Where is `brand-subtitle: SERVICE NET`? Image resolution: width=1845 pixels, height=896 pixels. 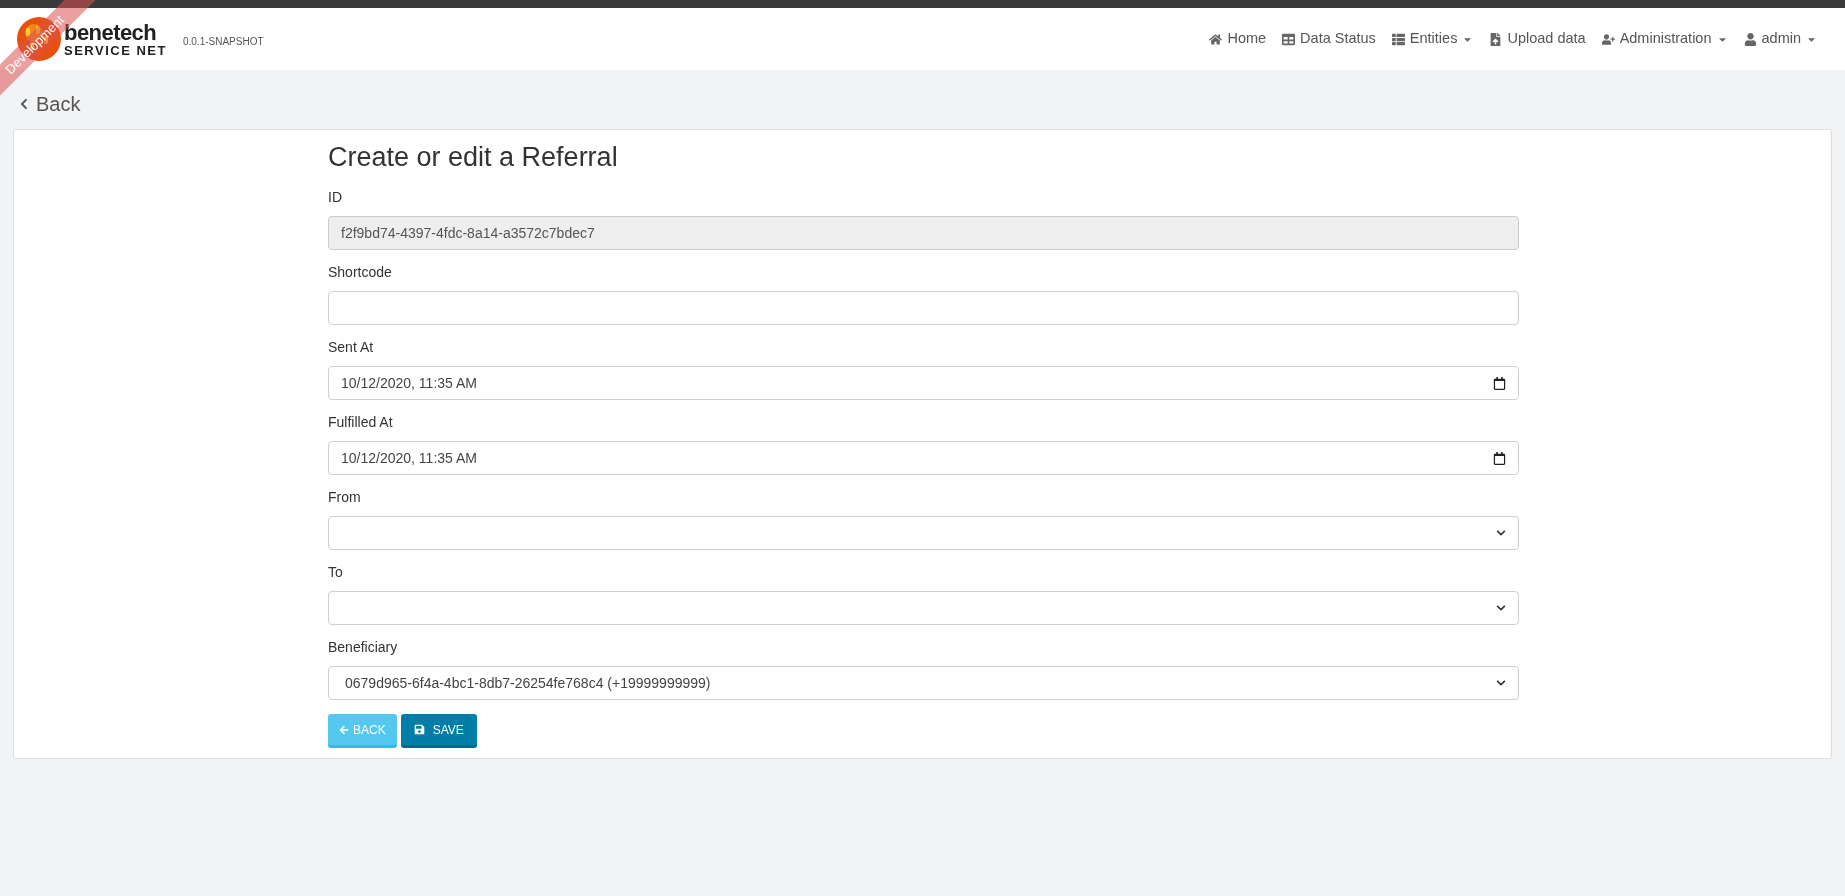
brand-subtitle: SERVICE NET is located at coordinates (115, 50).